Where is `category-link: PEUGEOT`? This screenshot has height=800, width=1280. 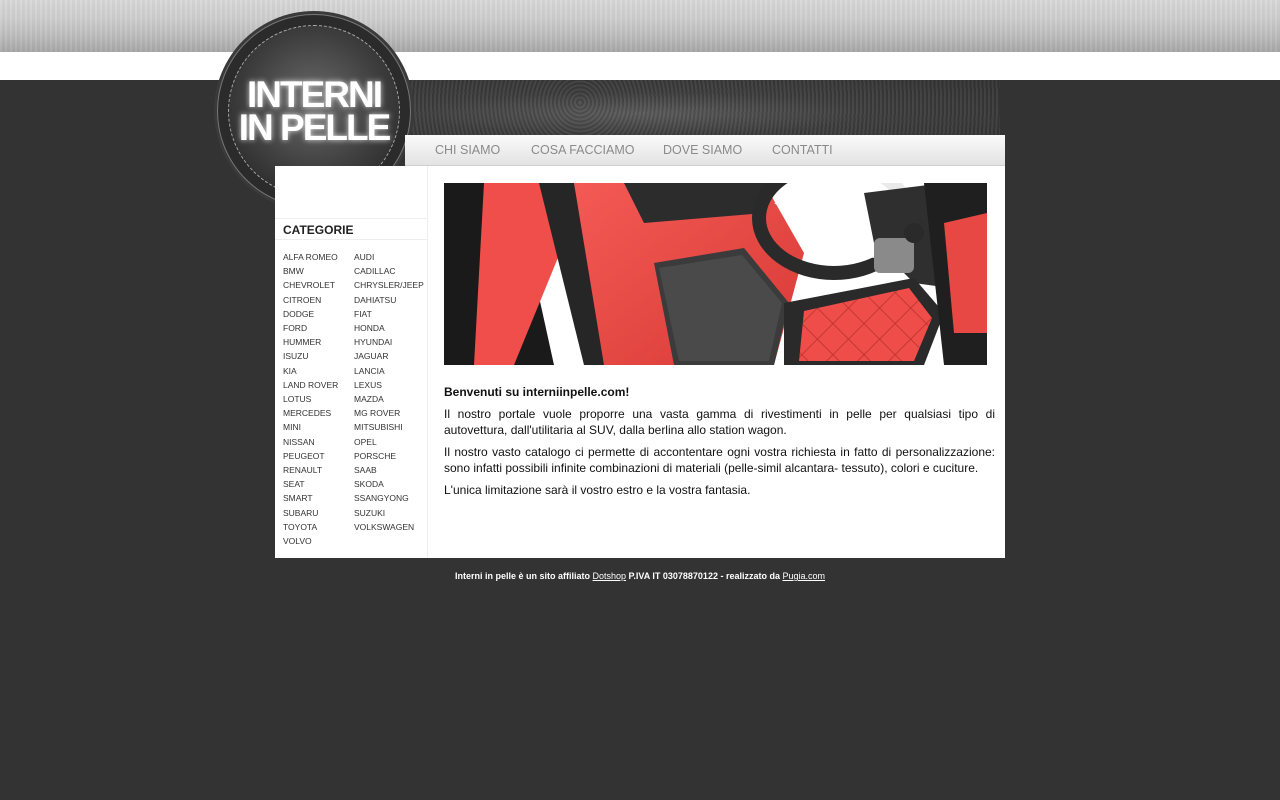
category-link: PEUGEOT is located at coordinates (304, 456).